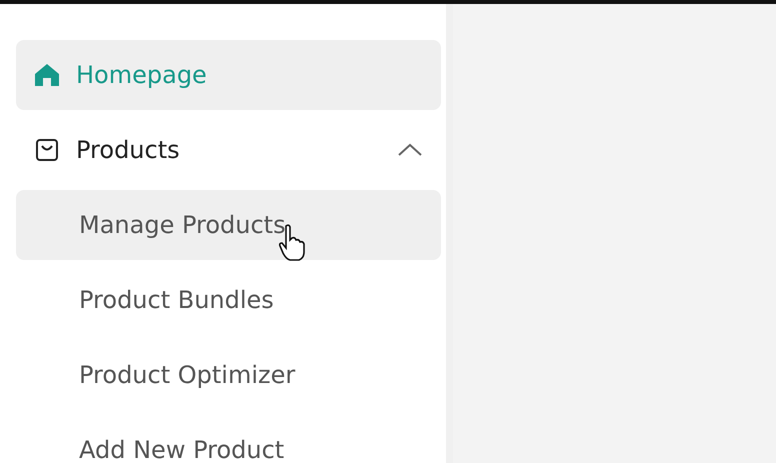 The height and width of the screenshot is (463, 776). What do you see at coordinates (228, 439) in the screenshot?
I see `sidebar-subitem: Add New Product` at bounding box center [228, 439].